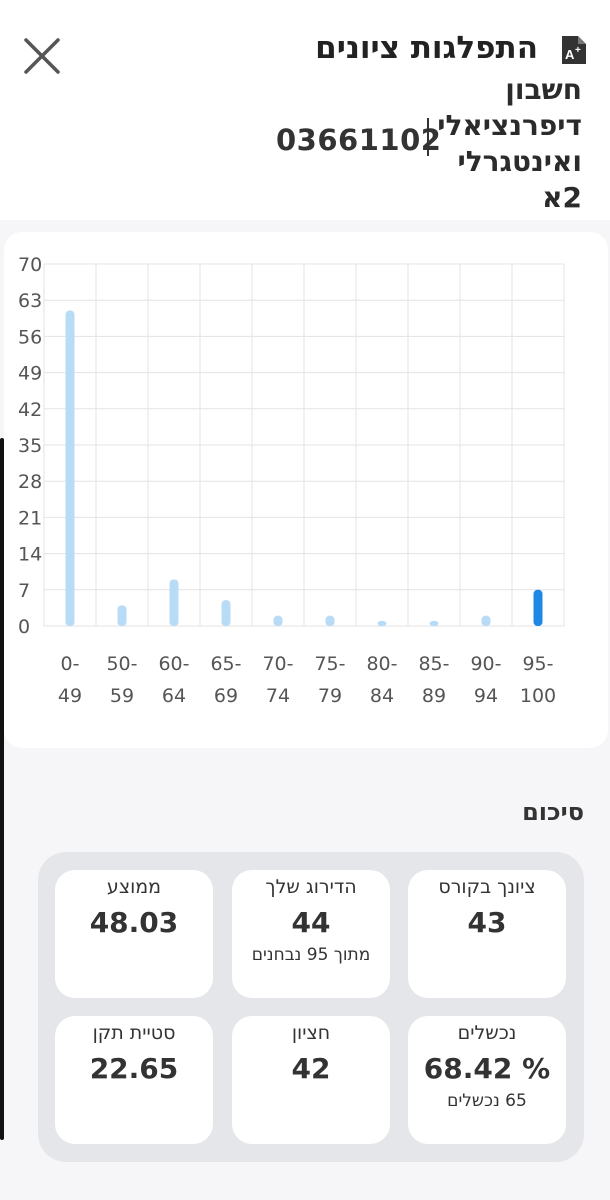 This screenshot has width=610, height=1200. What do you see at coordinates (30, 518) in the screenshot?
I see `y-tick-label: 21` at bounding box center [30, 518].